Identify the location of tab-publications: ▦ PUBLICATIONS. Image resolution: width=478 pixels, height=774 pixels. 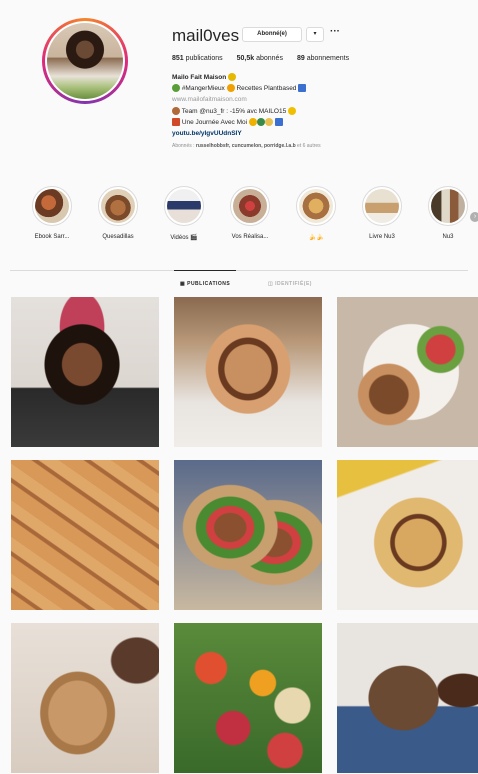
(205, 284).